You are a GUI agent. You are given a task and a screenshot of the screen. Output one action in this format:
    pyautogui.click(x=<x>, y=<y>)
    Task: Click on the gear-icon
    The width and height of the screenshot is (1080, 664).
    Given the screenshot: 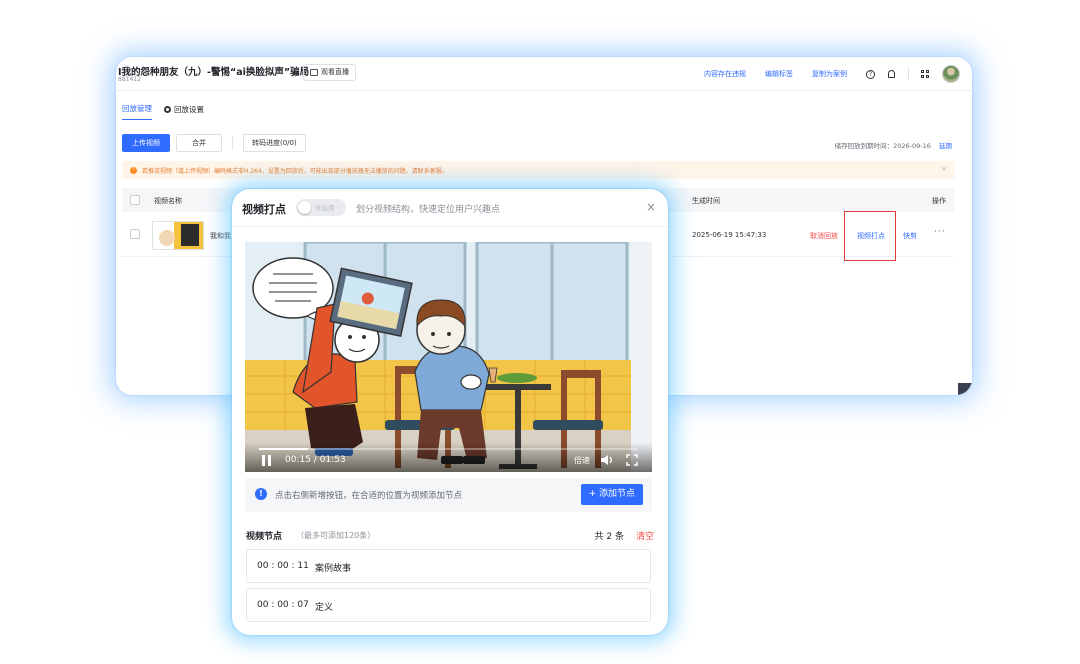 What is the action you would take?
    pyautogui.click(x=167, y=109)
    